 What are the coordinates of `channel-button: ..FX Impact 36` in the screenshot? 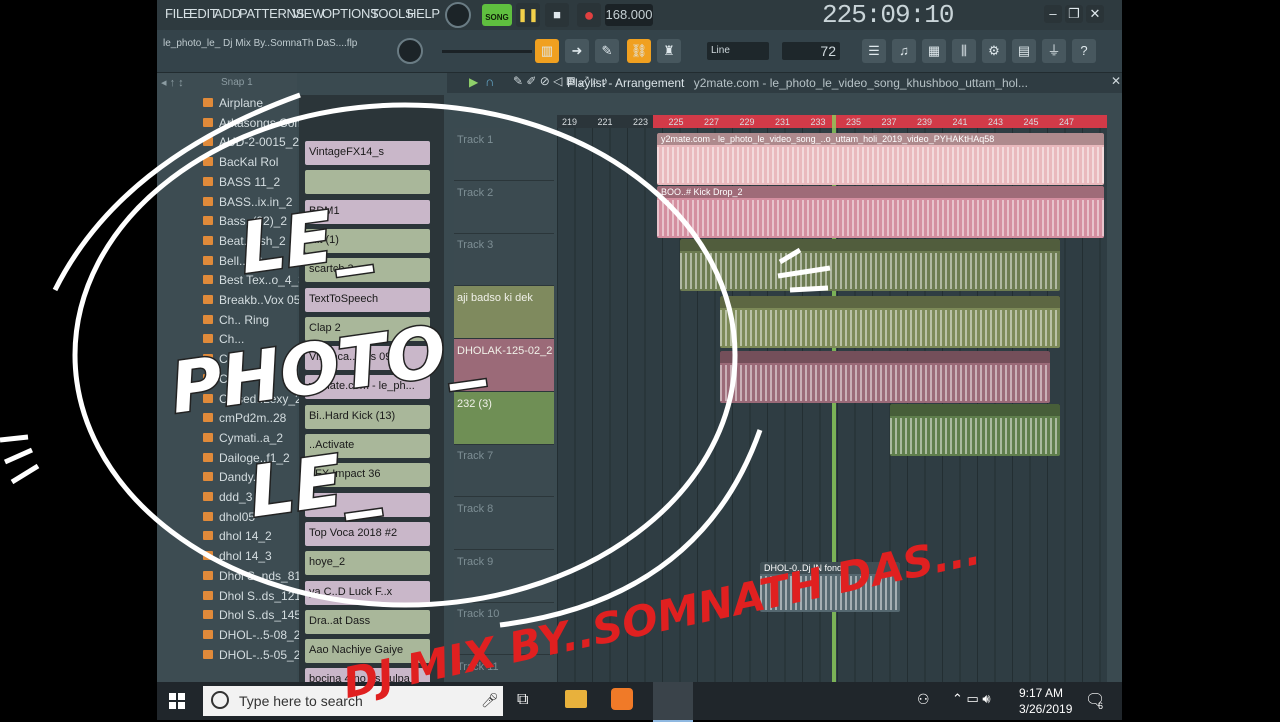 It's located at (367, 475).